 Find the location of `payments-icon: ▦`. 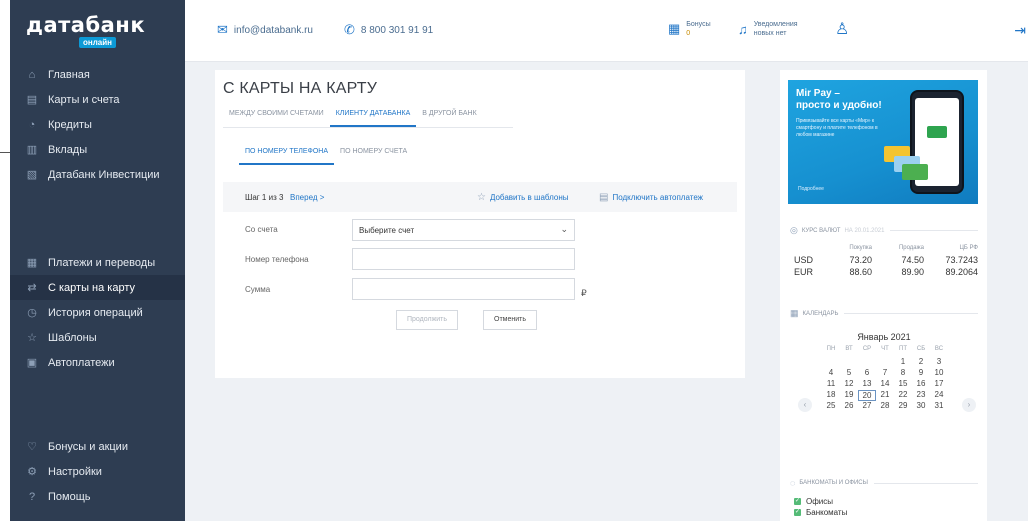

payments-icon: ▦ is located at coordinates (32, 263).